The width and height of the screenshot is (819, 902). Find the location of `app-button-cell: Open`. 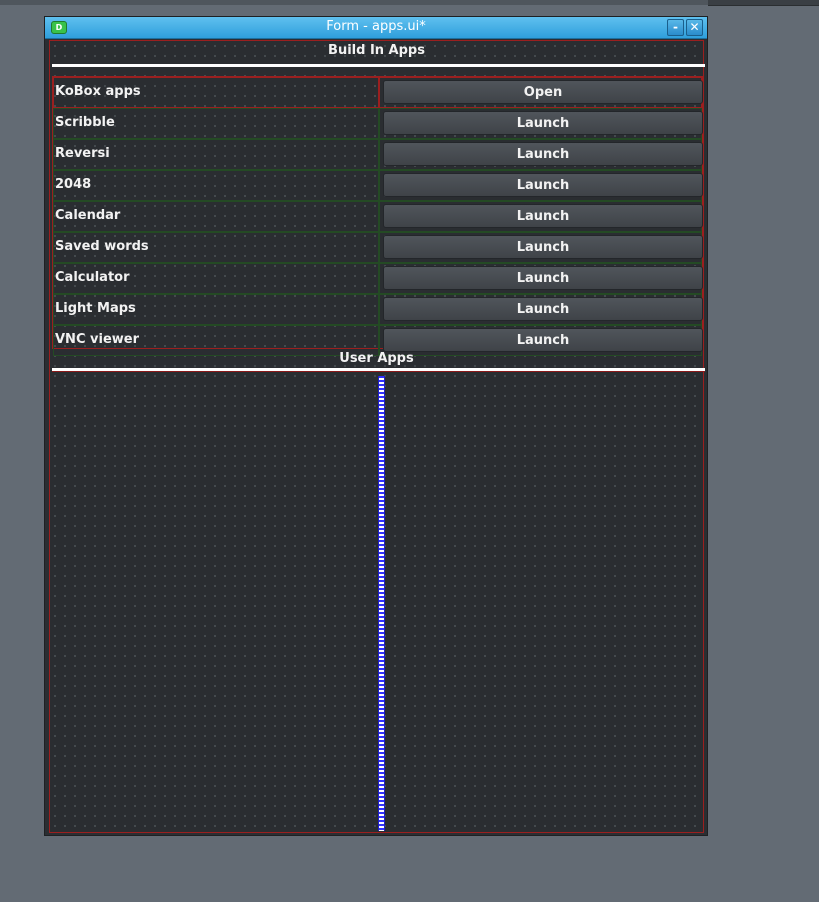

app-button-cell: Open is located at coordinates (541, 92).